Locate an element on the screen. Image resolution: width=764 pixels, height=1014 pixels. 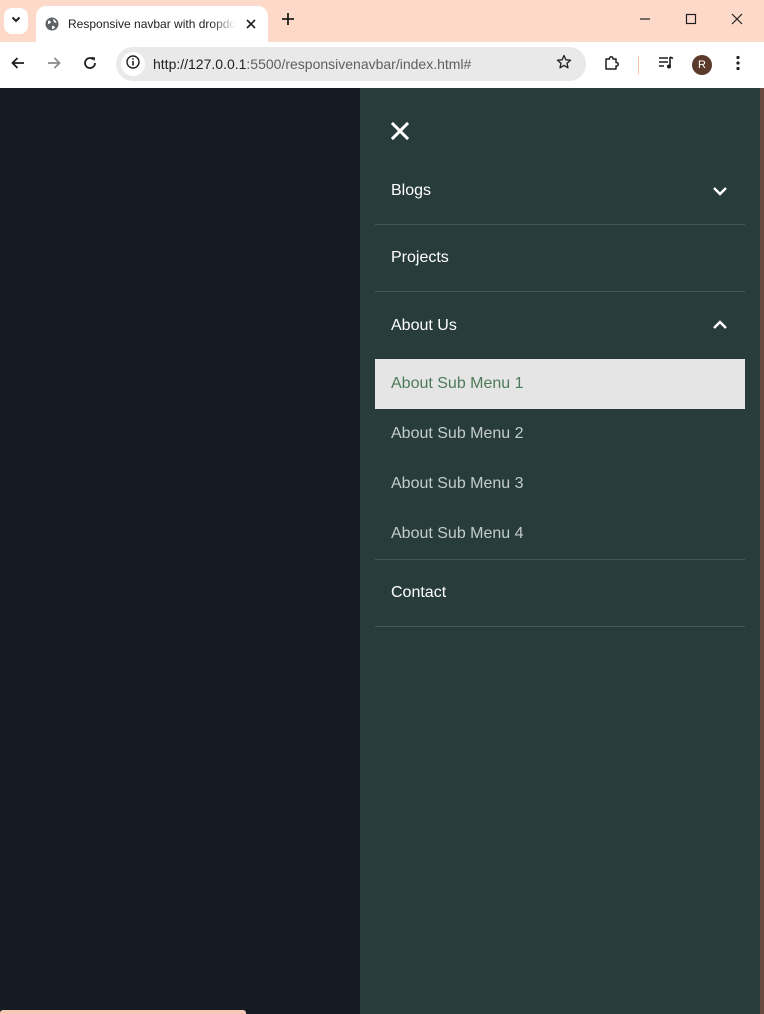
nav-item-label: About Us is located at coordinates (424, 325).